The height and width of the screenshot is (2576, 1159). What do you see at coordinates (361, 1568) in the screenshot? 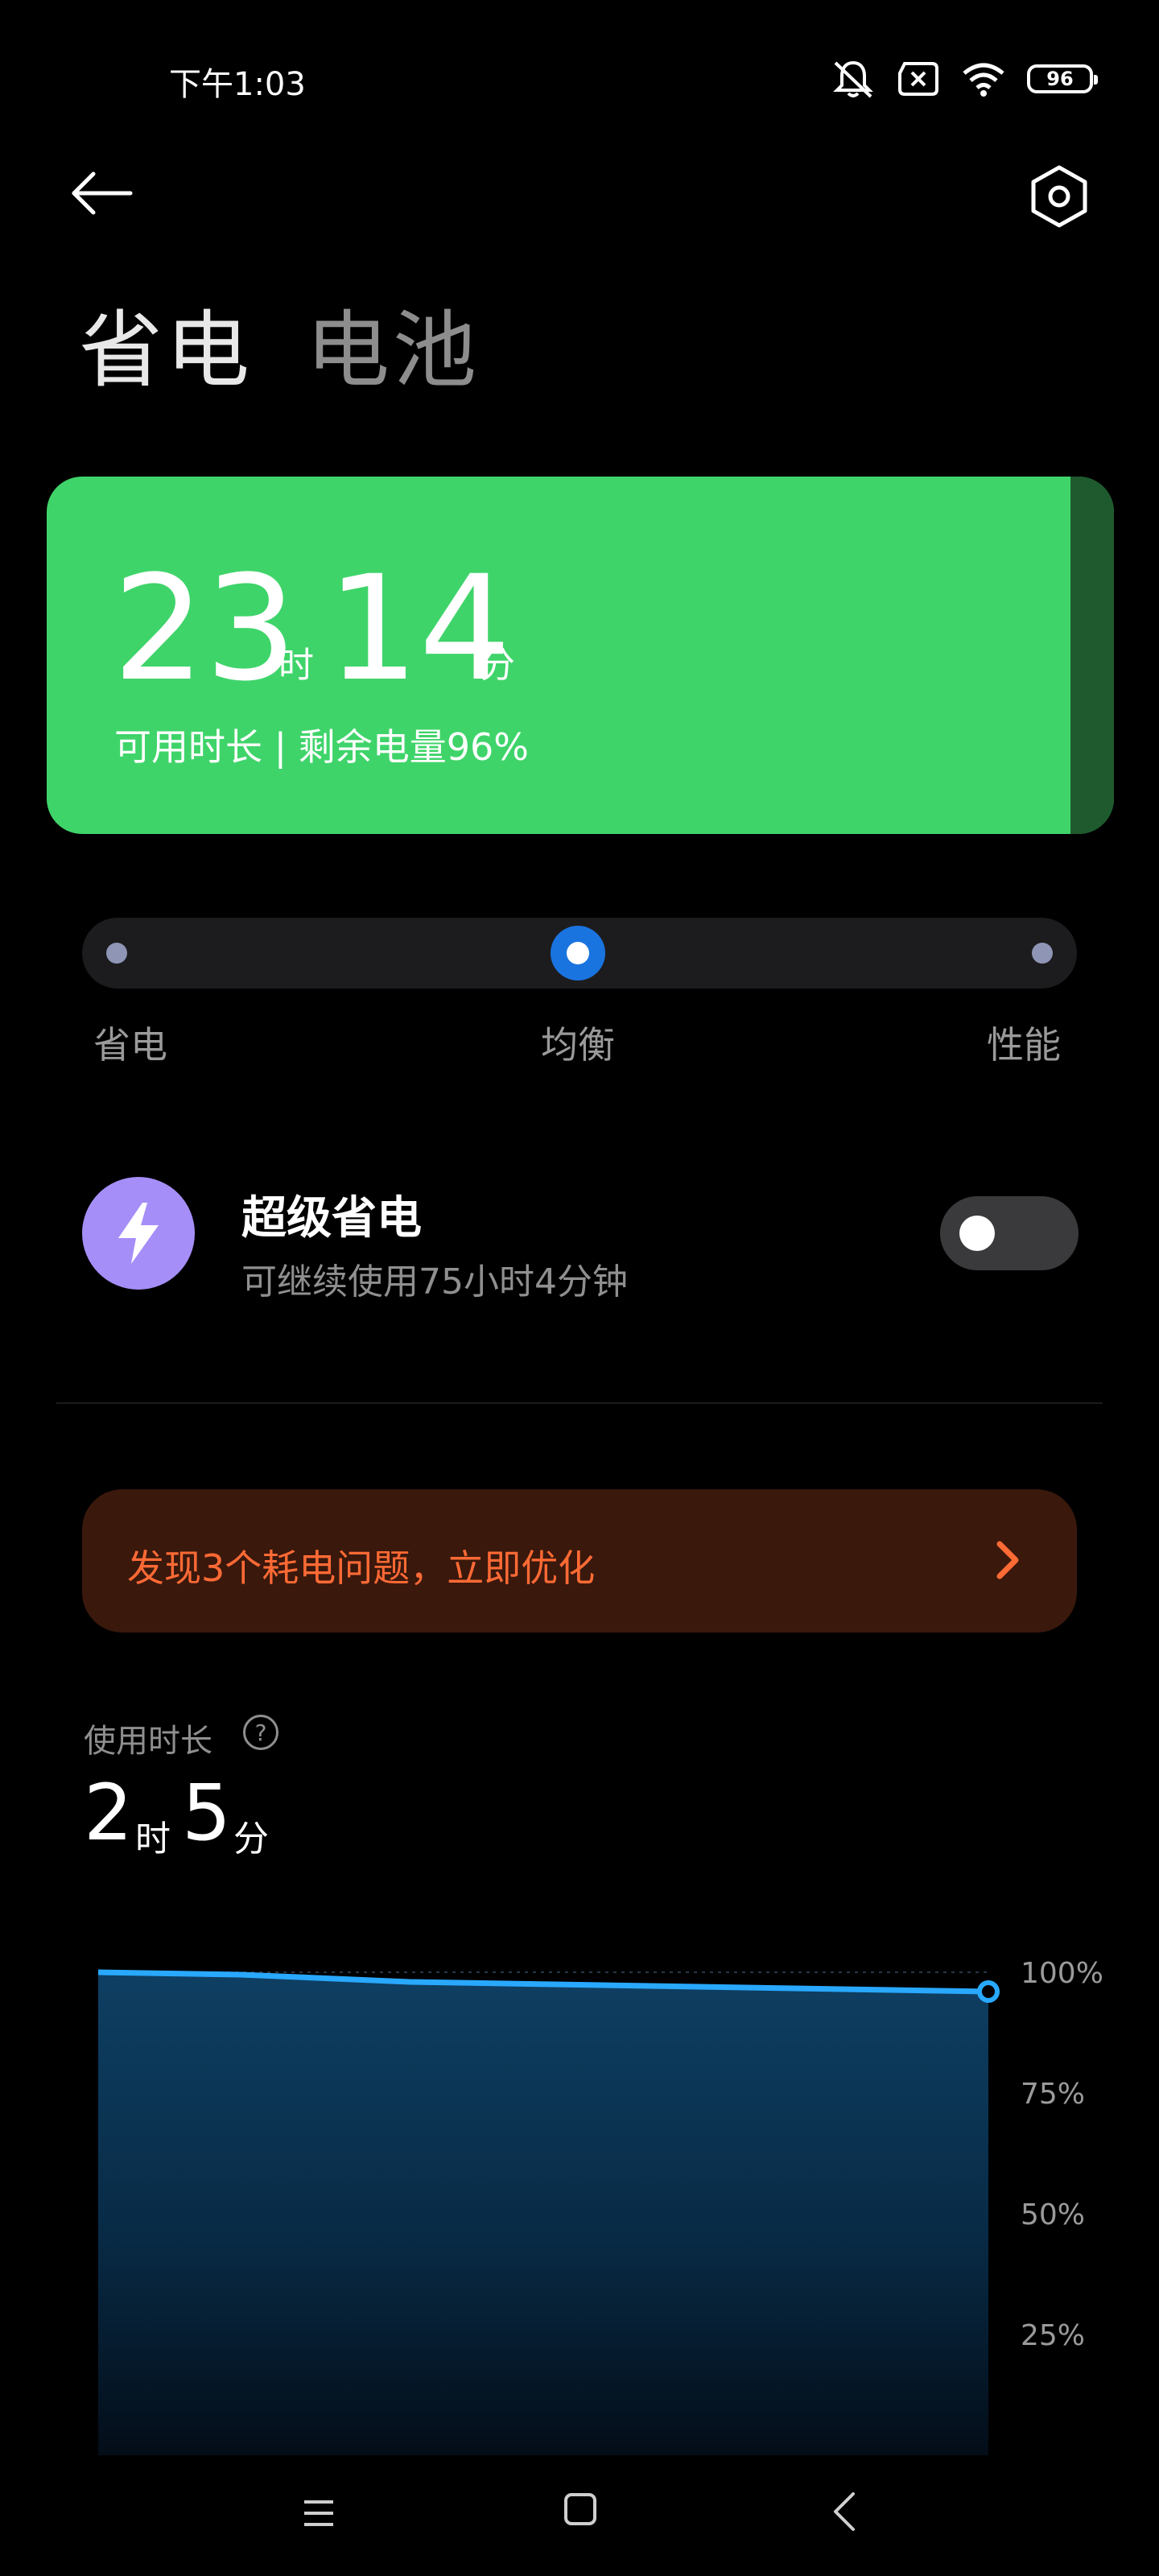
I see `optimize-banner-text: 发现3个耗电问题，立即优化` at bounding box center [361, 1568].